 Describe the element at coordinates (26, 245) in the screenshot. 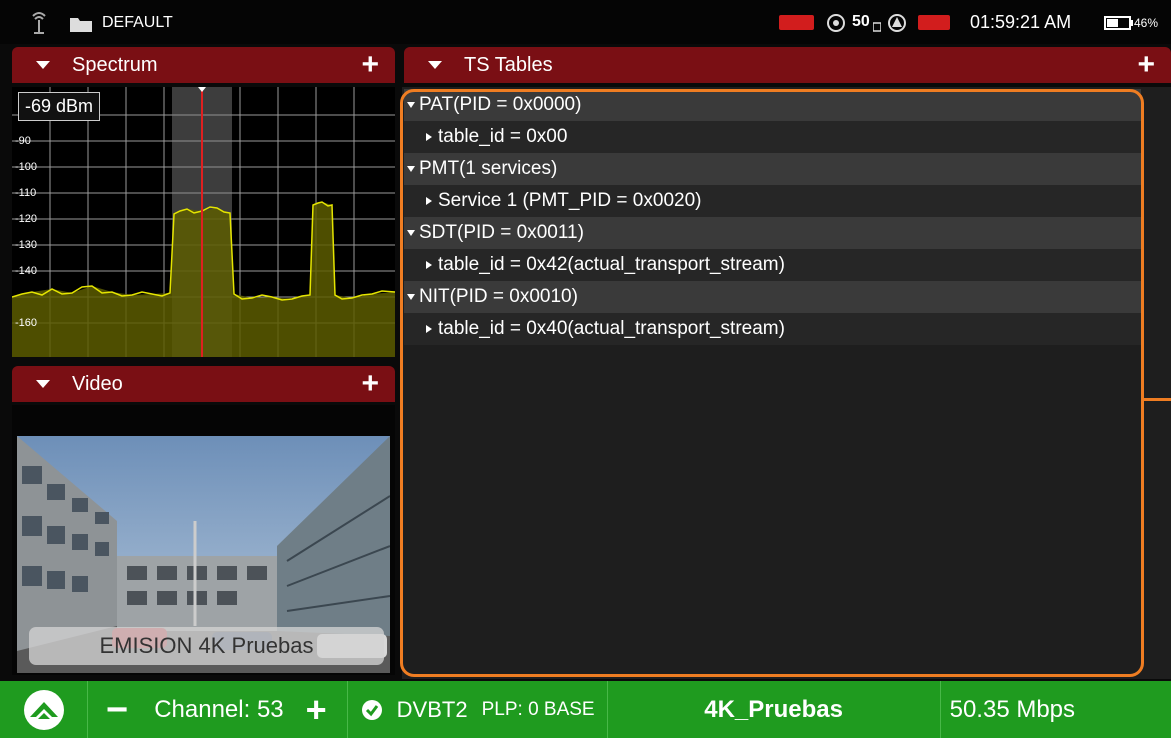

I see `y-tick-label: -130` at that location.